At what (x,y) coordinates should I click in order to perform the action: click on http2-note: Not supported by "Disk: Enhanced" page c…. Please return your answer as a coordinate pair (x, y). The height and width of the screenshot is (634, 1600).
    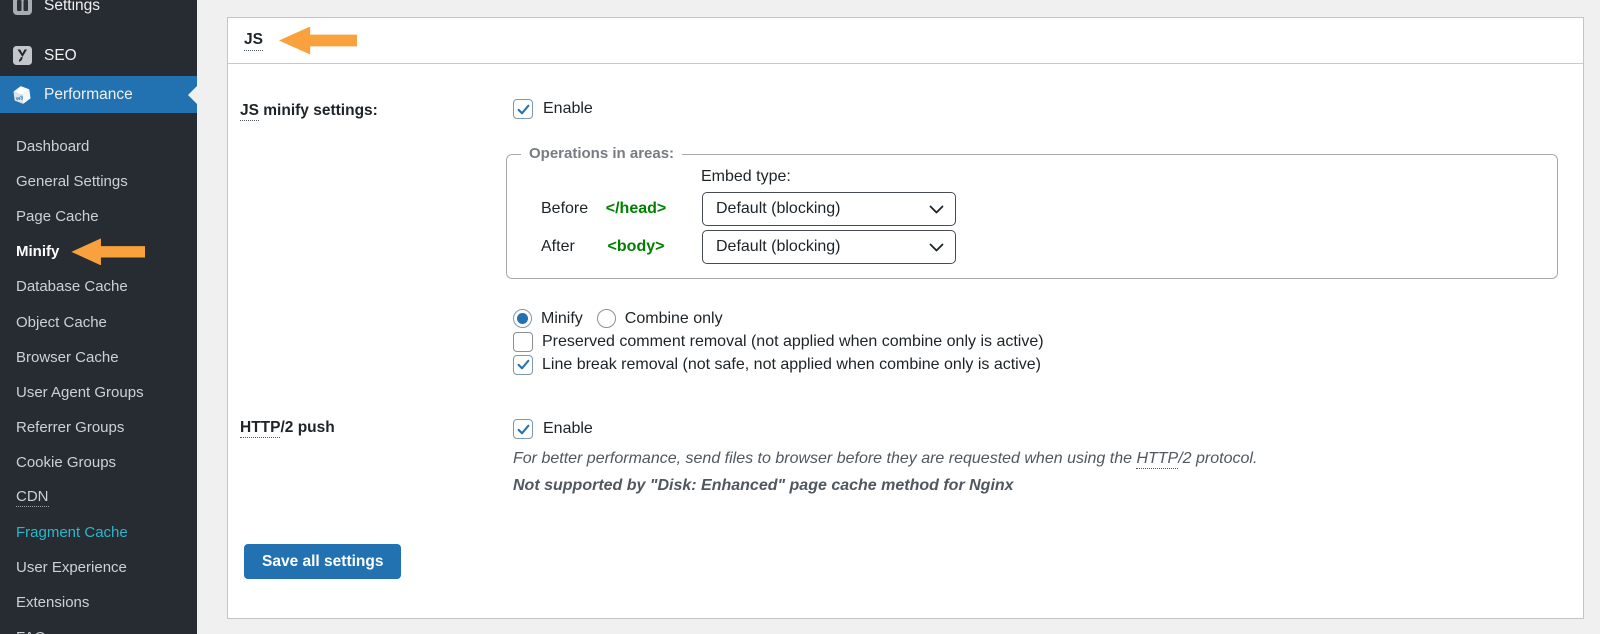
    Looking at the image, I should click on (763, 485).